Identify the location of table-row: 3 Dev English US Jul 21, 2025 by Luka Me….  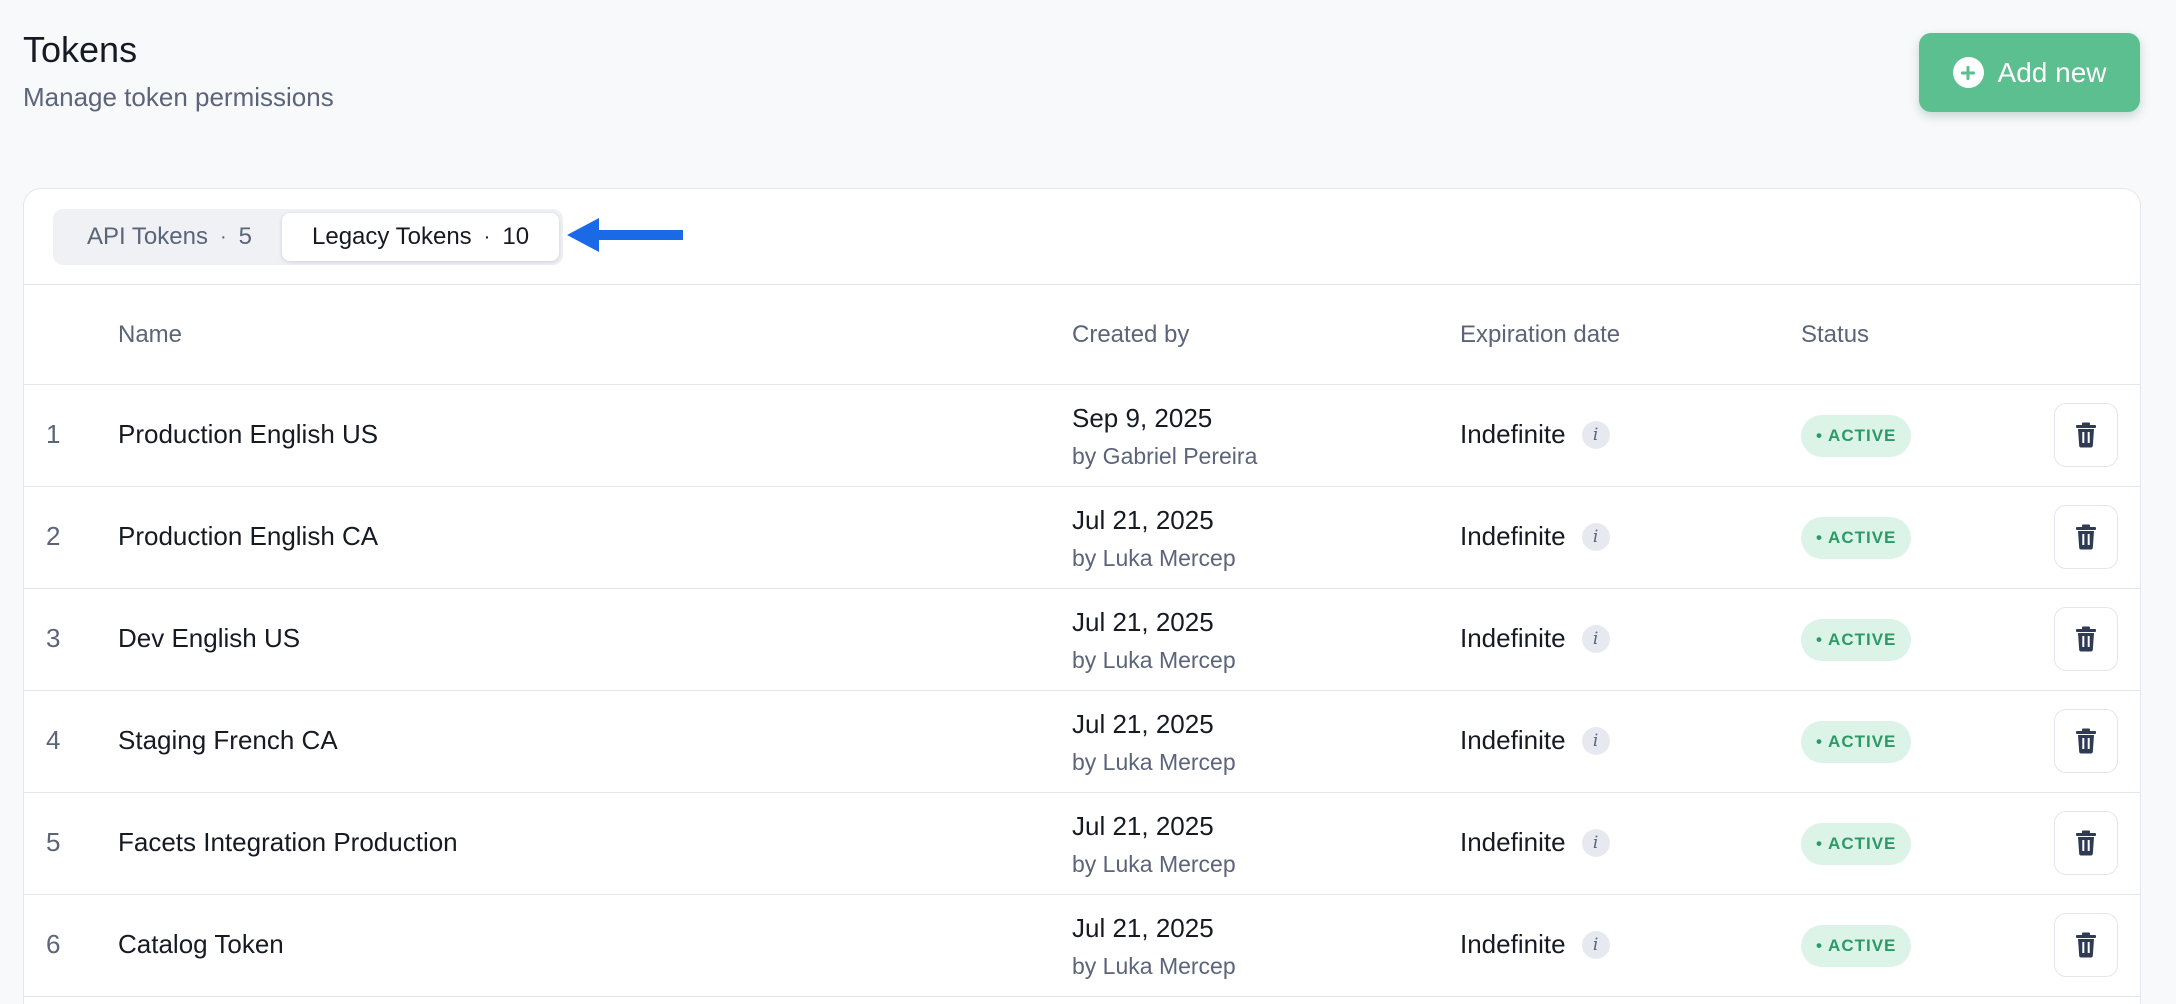
(1082, 640).